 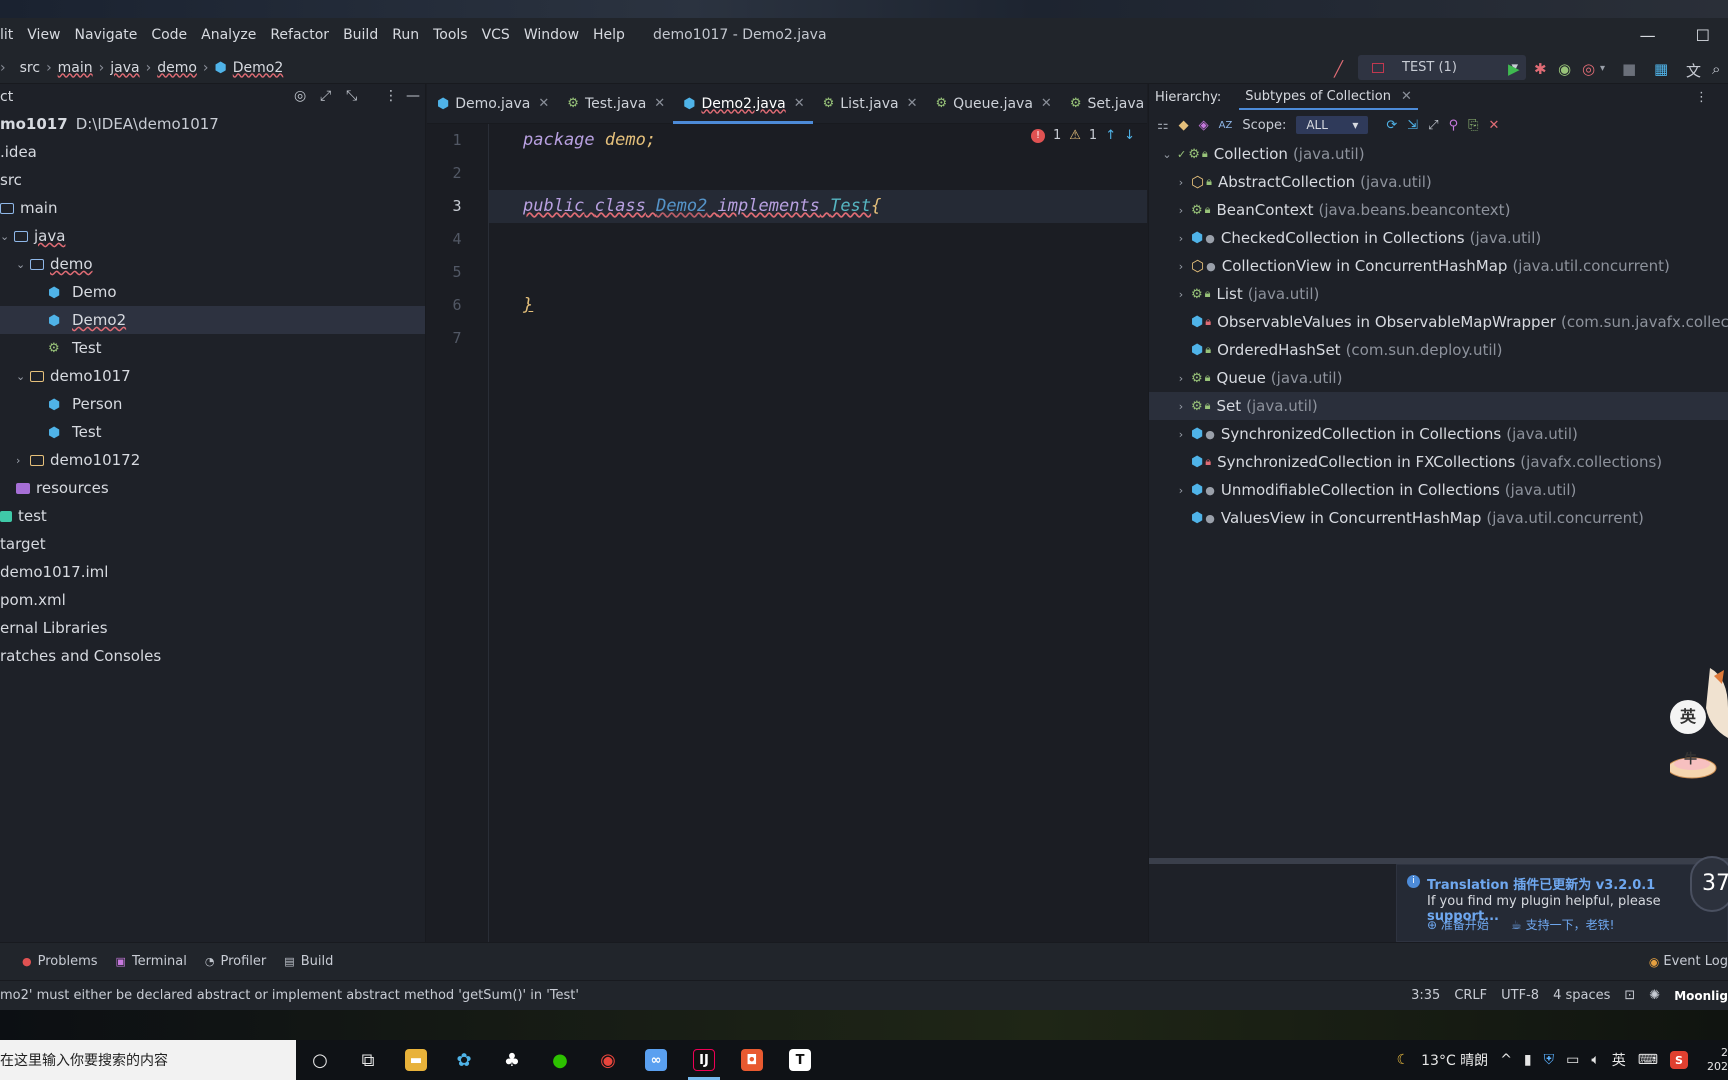 What do you see at coordinates (124, 68) in the screenshot?
I see `breadcrumb-java: java` at bounding box center [124, 68].